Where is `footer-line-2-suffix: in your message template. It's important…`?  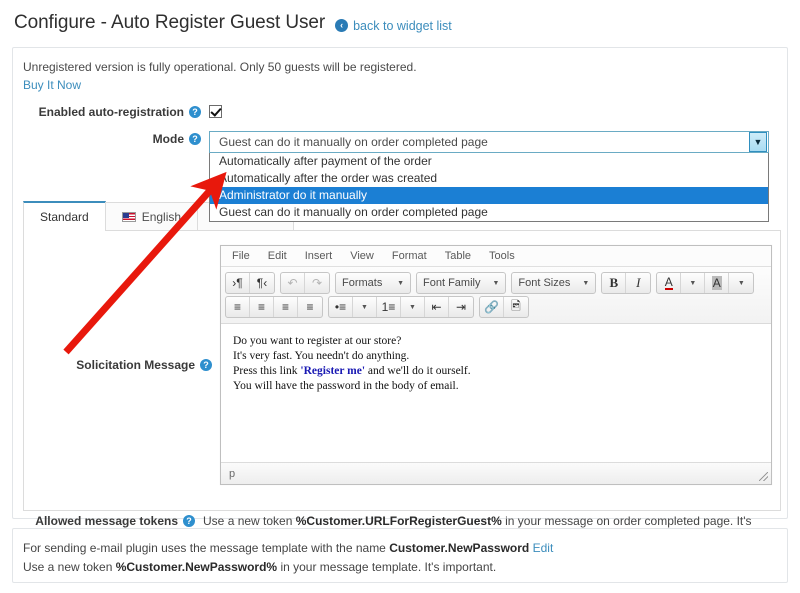 footer-line-2-suffix: in your message template. It's important… is located at coordinates (387, 567).